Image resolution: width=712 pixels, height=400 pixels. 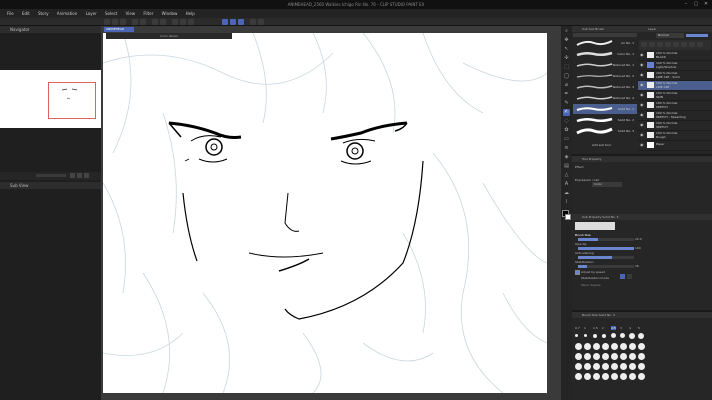 I want to click on brush-item-solid-2: Solid No. 2, so click(x=605, y=120).